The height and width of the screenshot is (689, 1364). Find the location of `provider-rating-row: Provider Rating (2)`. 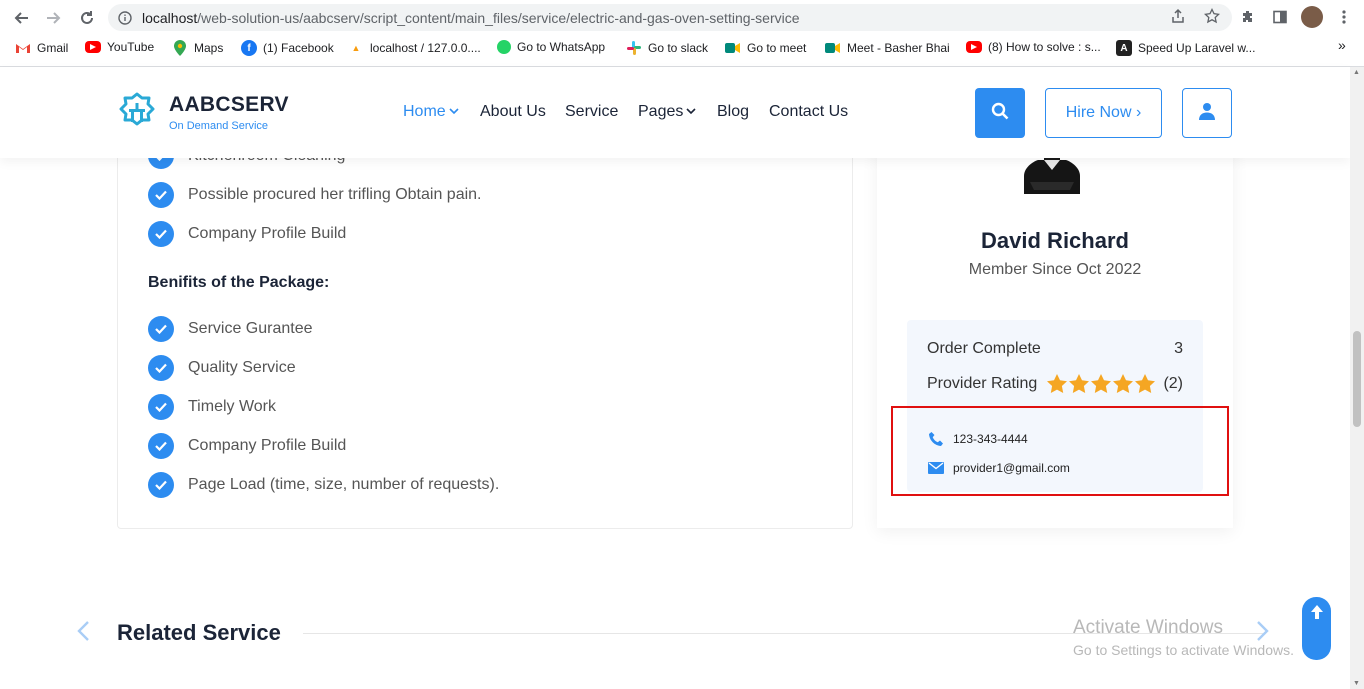

provider-rating-row: Provider Rating (2) is located at coordinates (1055, 383).